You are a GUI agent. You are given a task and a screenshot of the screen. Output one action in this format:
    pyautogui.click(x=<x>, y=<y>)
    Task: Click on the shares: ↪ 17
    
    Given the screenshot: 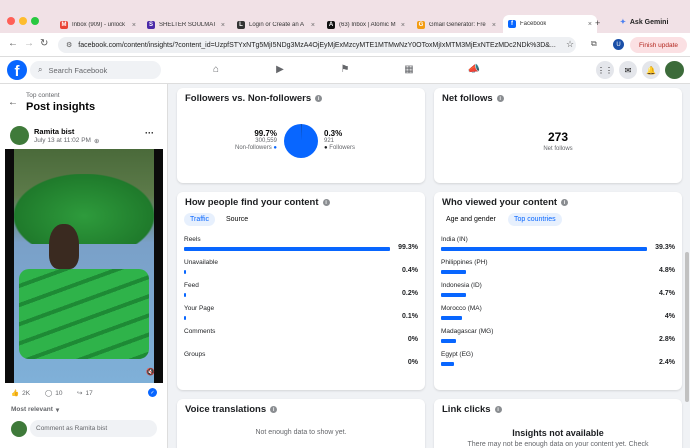 What is the action you would take?
    pyautogui.click(x=85, y=393)
    